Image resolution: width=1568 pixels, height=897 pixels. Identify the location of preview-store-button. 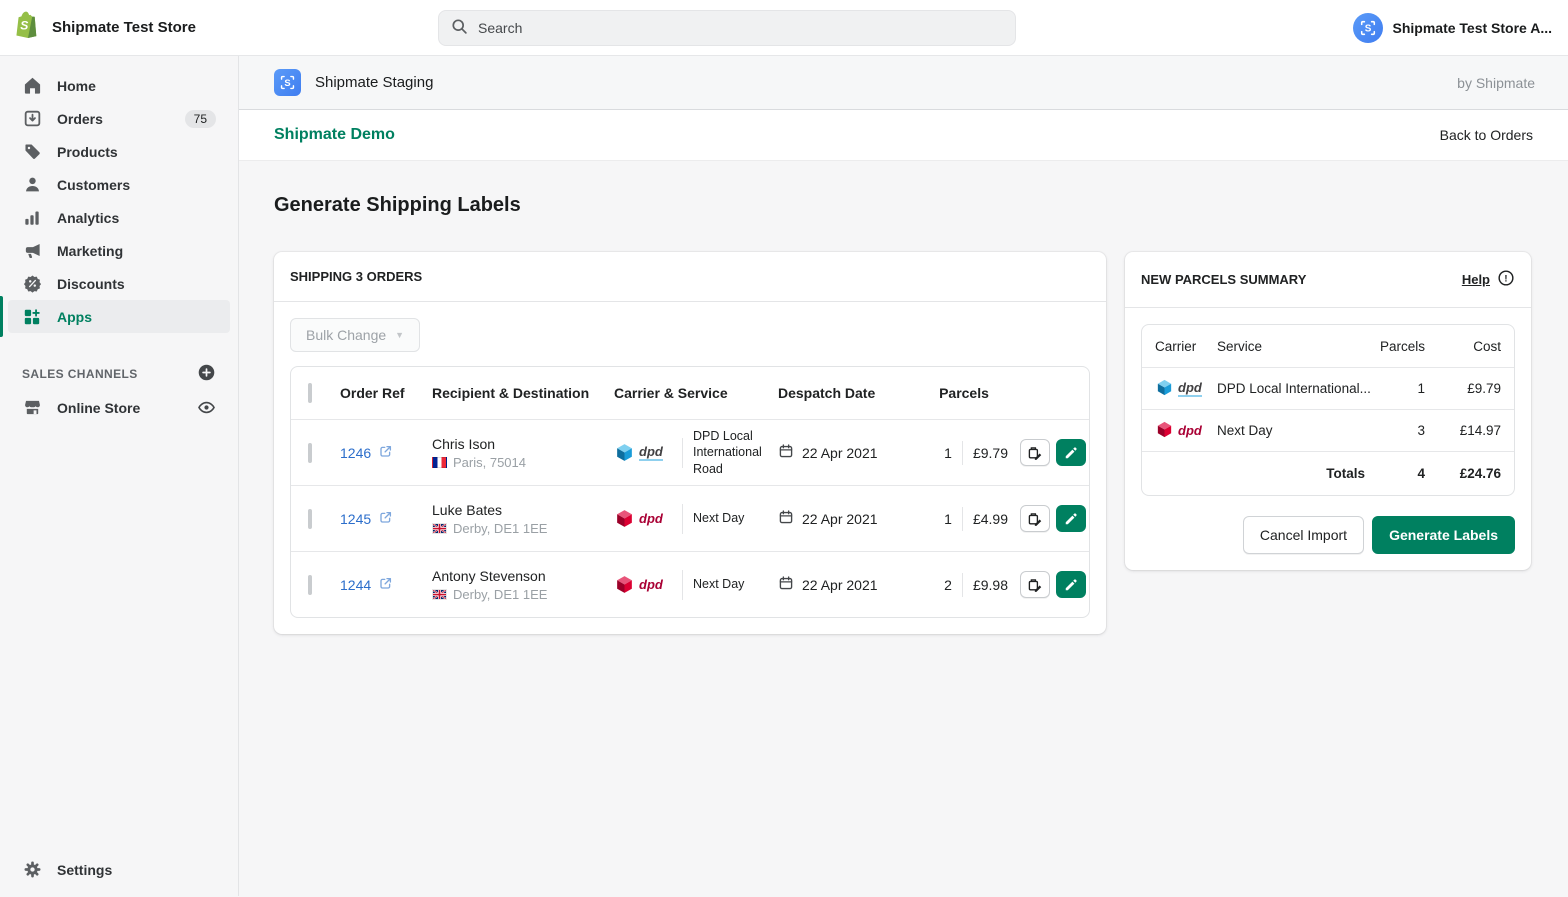
(206, 407).